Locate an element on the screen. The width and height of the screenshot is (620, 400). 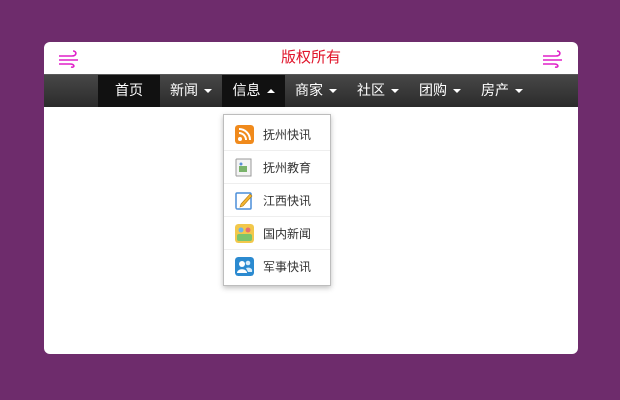
main-navbar: 首页 新闻 信息 商家 社区 团购 房产 is located at coordinates (311, 90).